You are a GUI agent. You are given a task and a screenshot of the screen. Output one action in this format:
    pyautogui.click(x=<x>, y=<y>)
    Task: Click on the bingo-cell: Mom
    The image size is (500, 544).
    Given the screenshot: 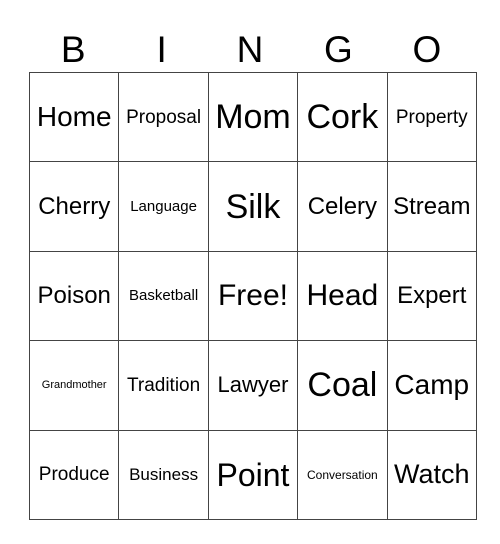 What is the action you would take?
    pyautogui.click(x=253, y=117)
    